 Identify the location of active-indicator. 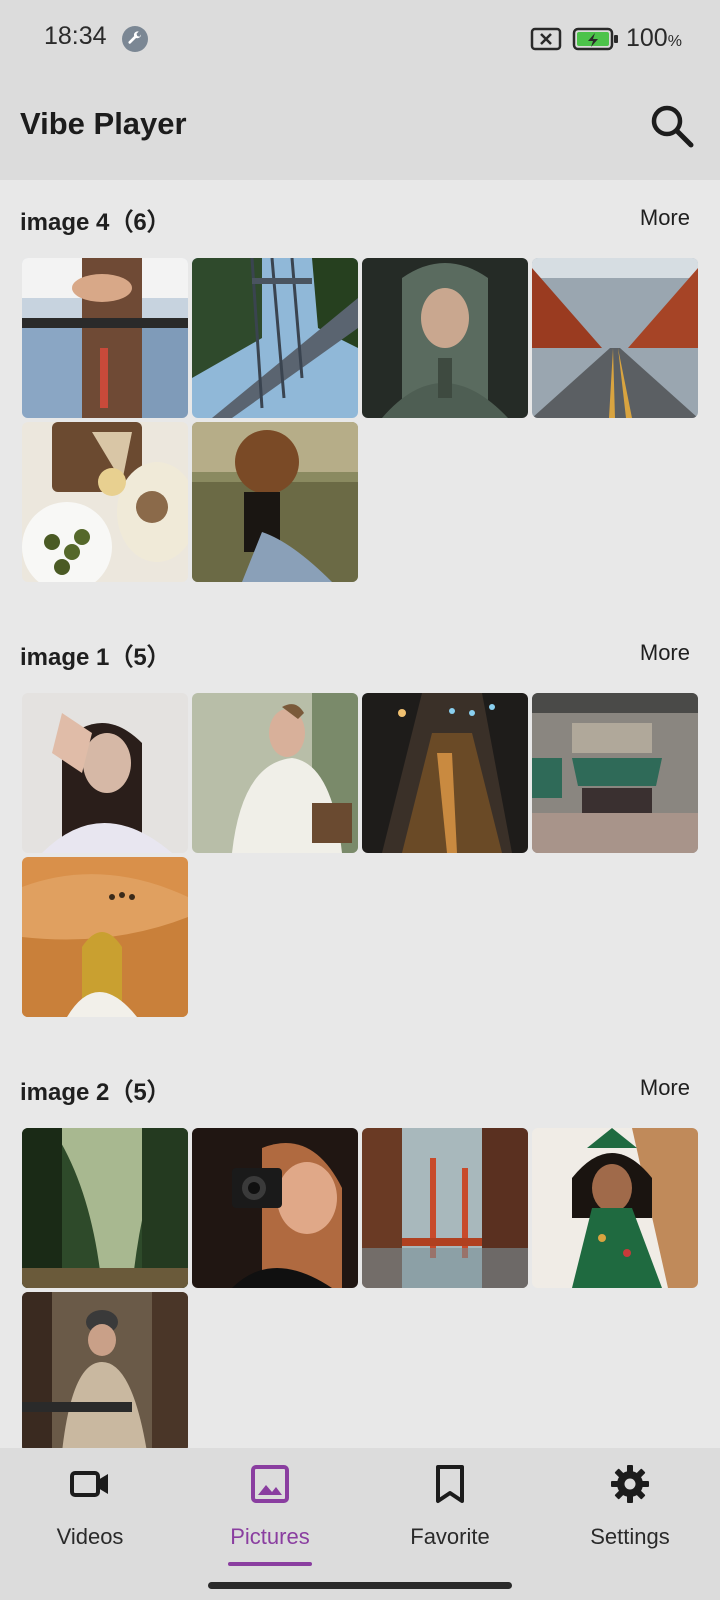
(270, 1564).